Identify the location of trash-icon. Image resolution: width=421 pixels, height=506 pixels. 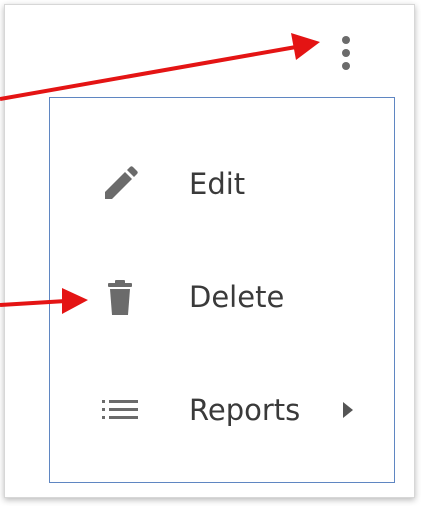
(120, 297).